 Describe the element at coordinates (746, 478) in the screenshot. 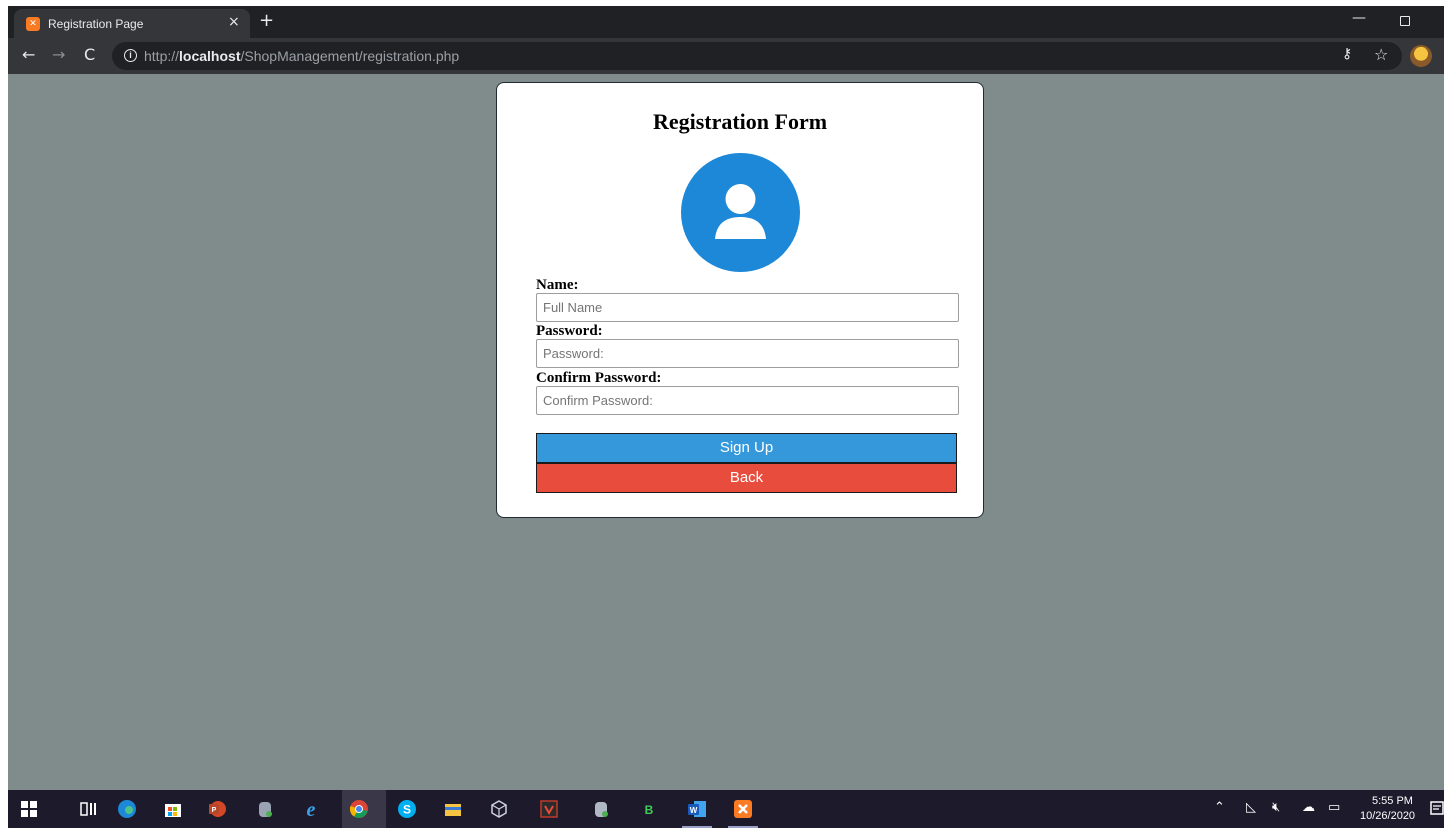

I see `back-button: Back` at that location.